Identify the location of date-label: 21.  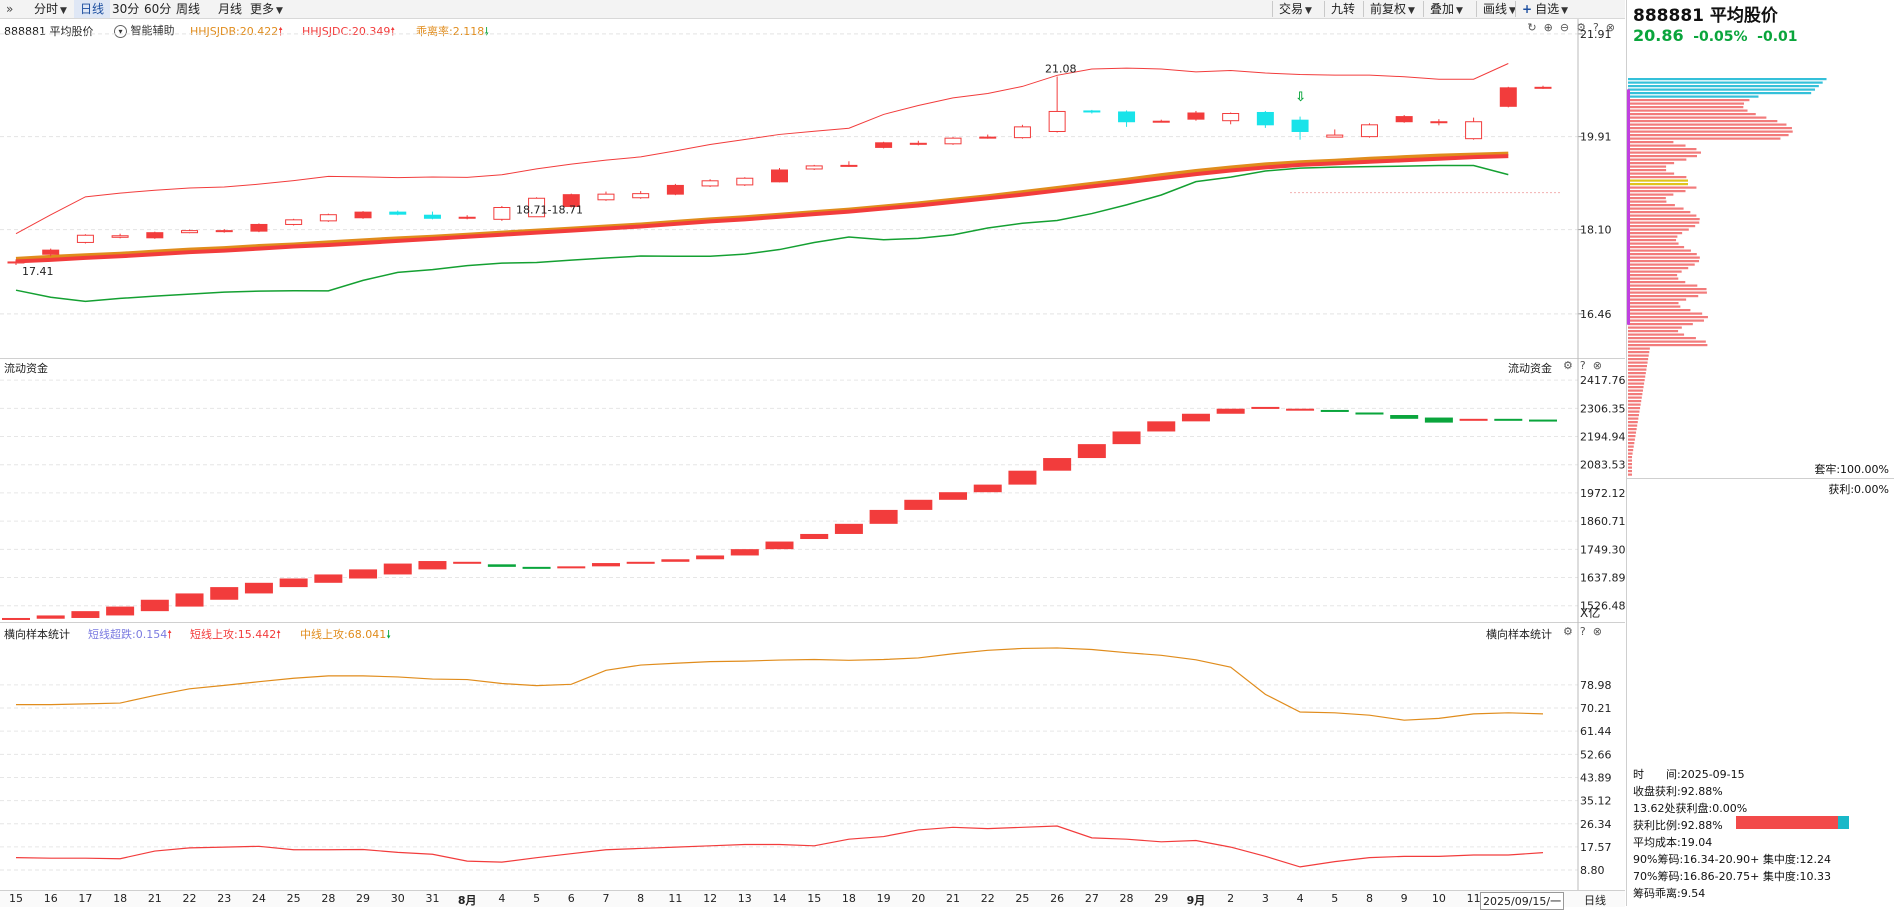
(154, 898).